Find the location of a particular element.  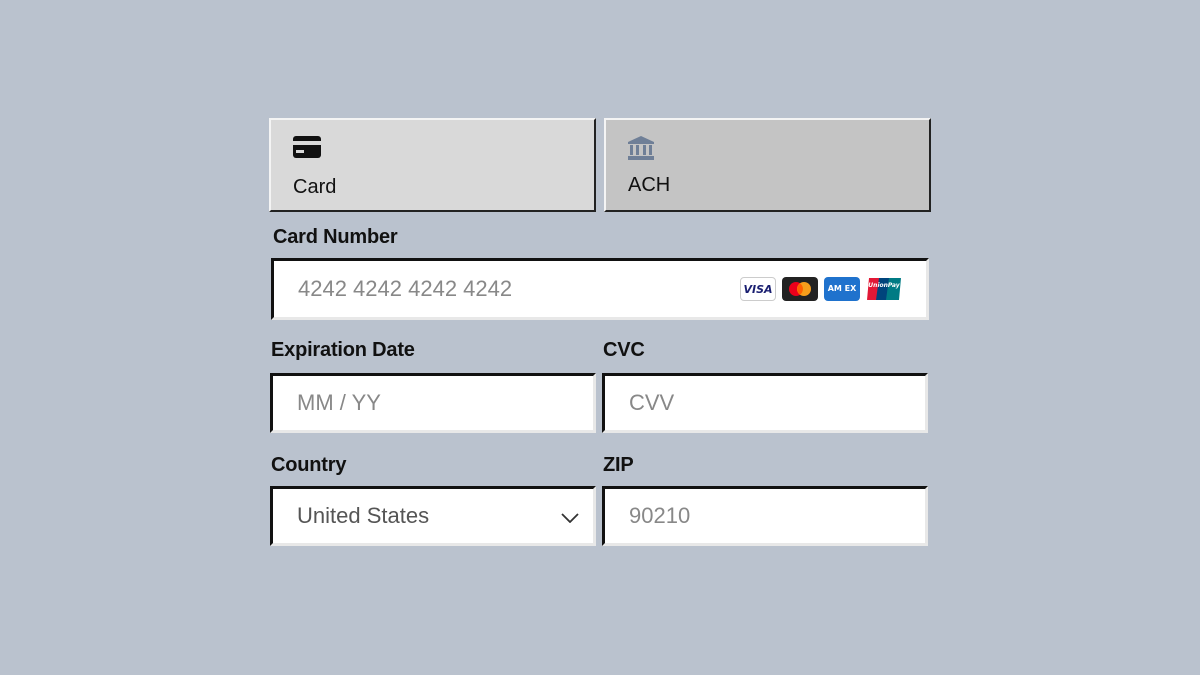

card-number-input is located at coordinates (498, 289).